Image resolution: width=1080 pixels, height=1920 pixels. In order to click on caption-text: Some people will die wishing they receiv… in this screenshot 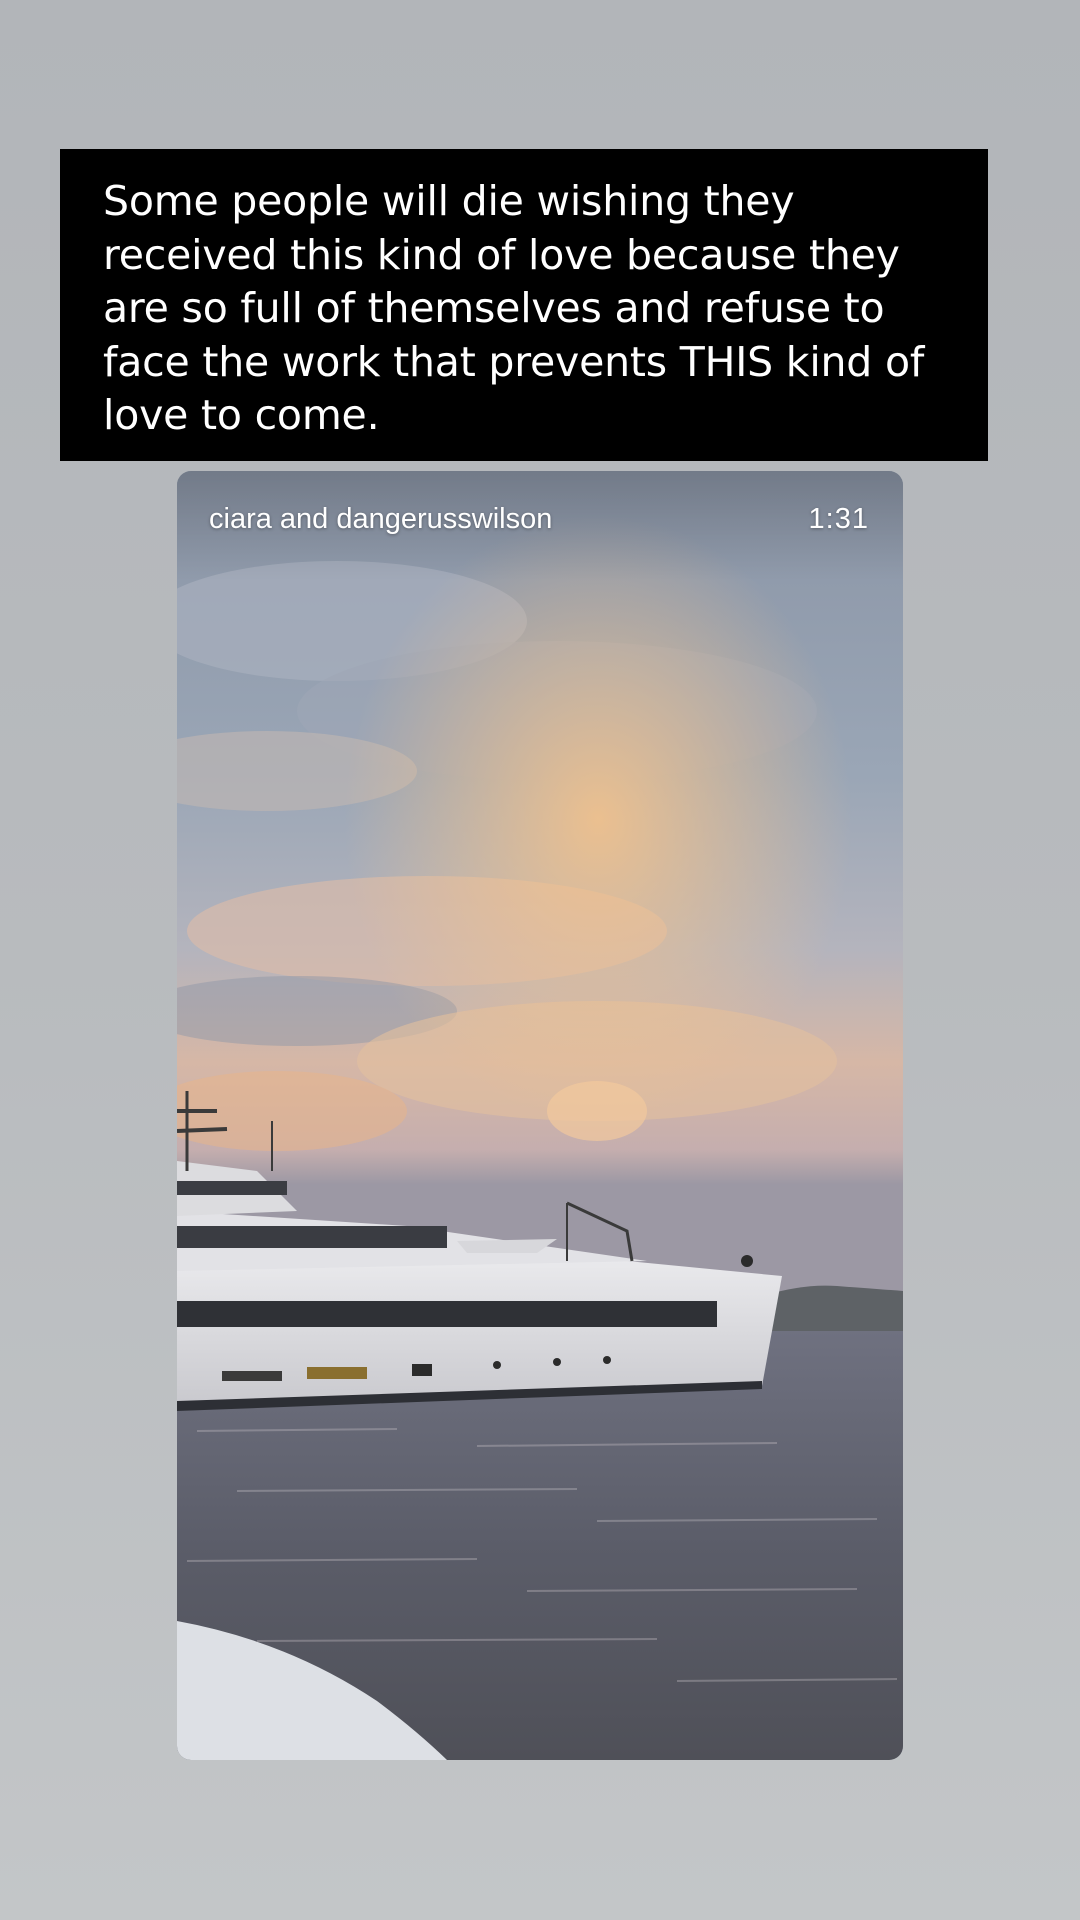, I will do `click(514, 308)`.